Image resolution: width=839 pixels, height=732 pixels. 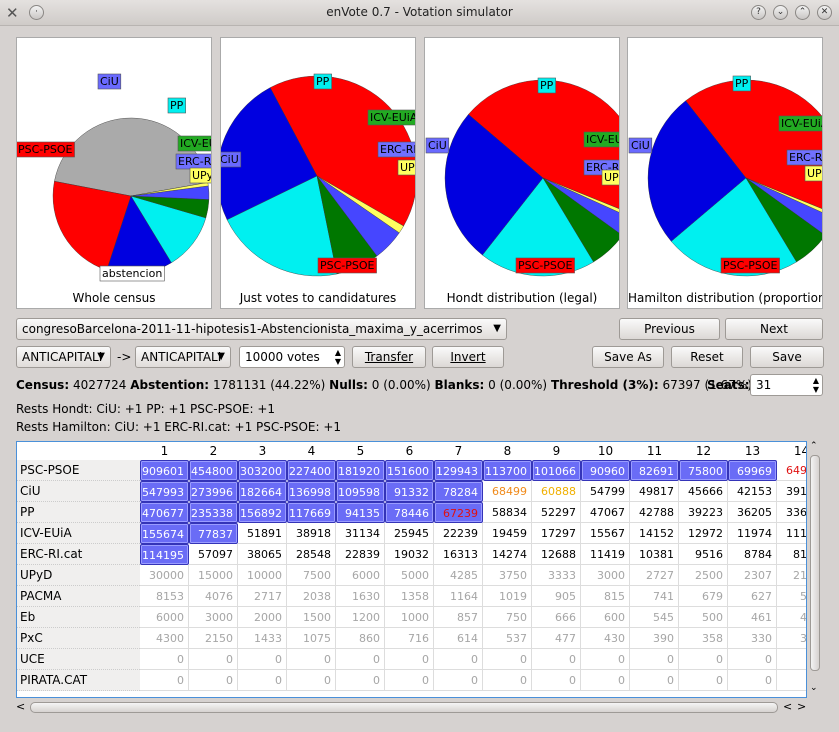 I want to click on table-cell: 182664, so click(x=262, y=491).